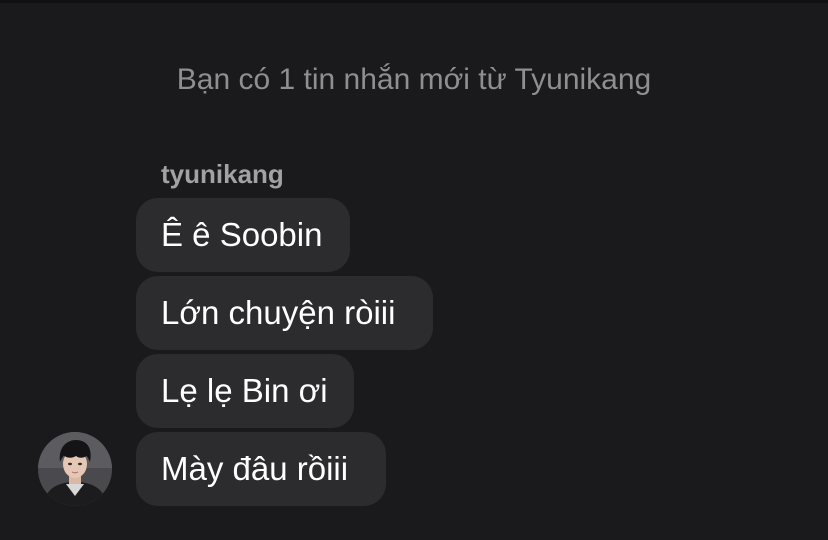 The image size is (828, 540). I want to click on new-message-notice-text: Bạn có 1 tin nhắn mới từ Tyunikang, so click(414, 79).